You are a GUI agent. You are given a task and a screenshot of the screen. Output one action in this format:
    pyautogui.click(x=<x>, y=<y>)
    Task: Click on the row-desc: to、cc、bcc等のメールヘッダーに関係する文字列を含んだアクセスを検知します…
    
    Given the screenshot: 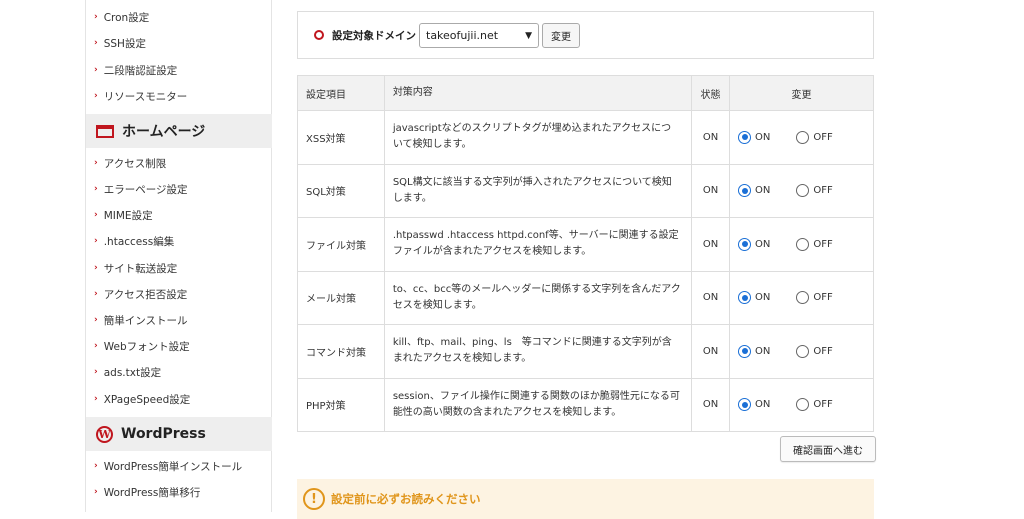 What is the action you would take?
    pyautogui.click(x=538, y=297)
    